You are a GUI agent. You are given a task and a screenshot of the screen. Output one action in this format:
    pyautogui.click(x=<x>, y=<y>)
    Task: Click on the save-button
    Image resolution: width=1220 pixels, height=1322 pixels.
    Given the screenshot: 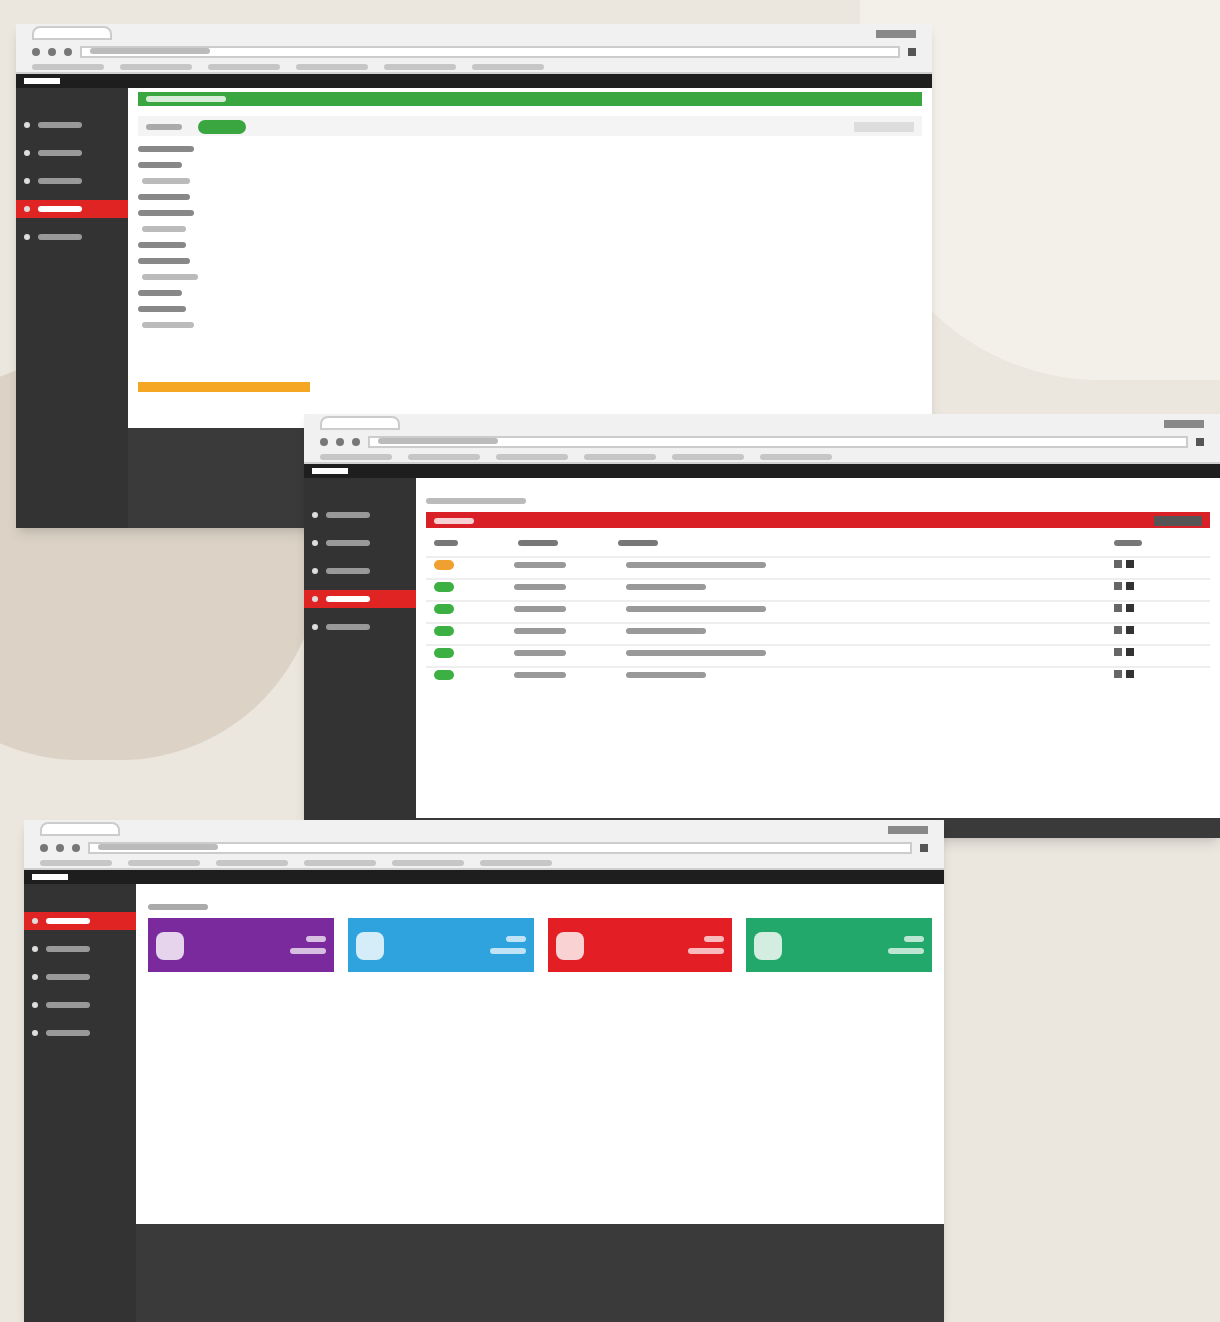 What is the action you would take?
    pyautogui.click(x=222, y=126)
    